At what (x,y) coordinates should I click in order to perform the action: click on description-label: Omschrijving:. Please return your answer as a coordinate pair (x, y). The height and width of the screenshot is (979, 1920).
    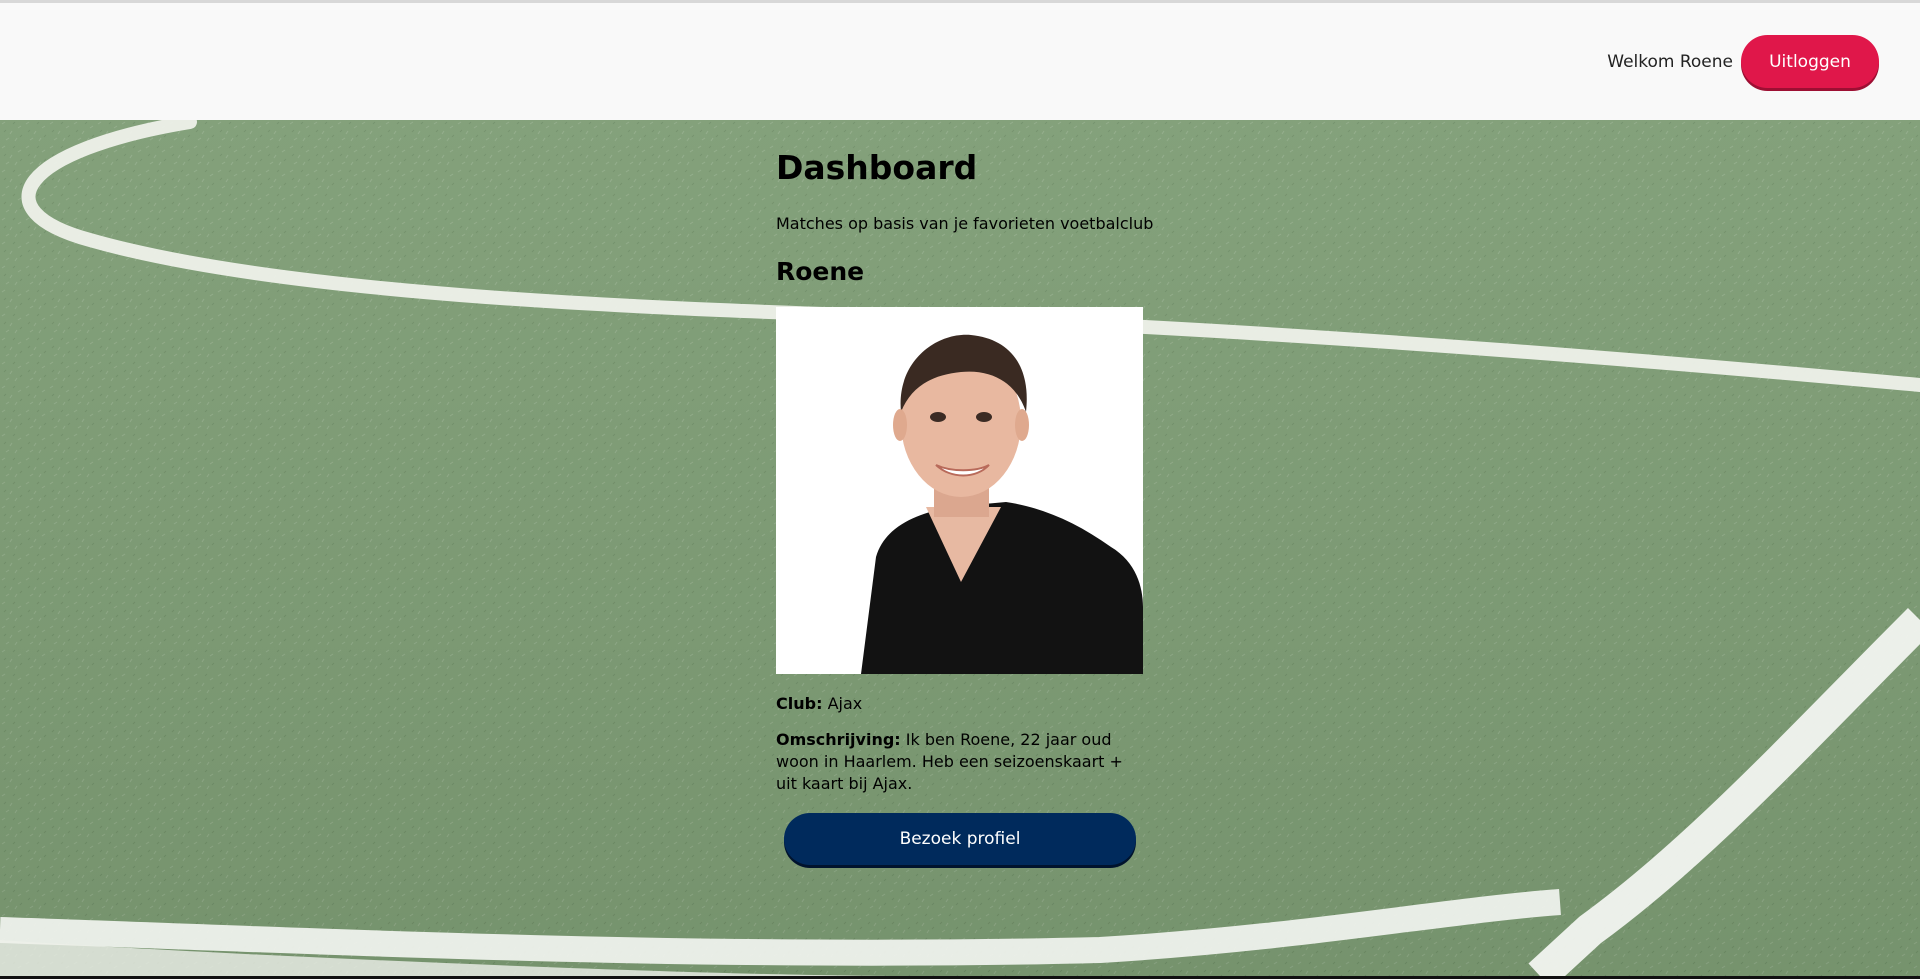
    Looking at the image, I should click on (838, 739).